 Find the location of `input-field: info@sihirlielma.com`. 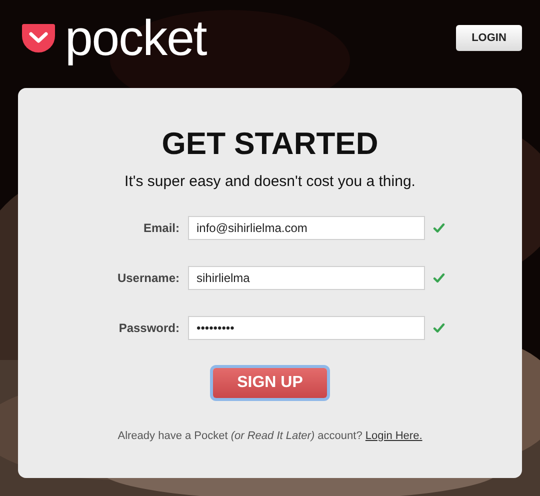

input-field: info@sihirlielma.com is located at coordinates (306, 228).